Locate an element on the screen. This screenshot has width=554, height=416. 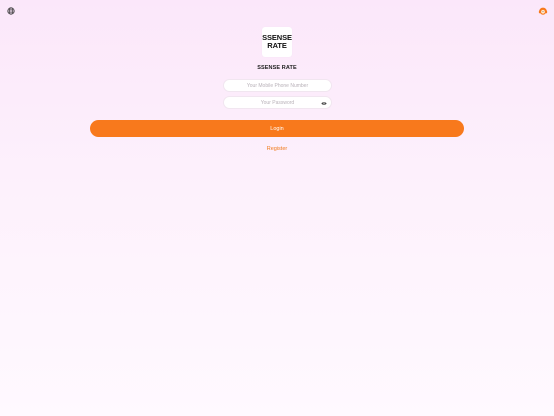
app-logo: SSENSE RATE is located at coordinates (277, 42).